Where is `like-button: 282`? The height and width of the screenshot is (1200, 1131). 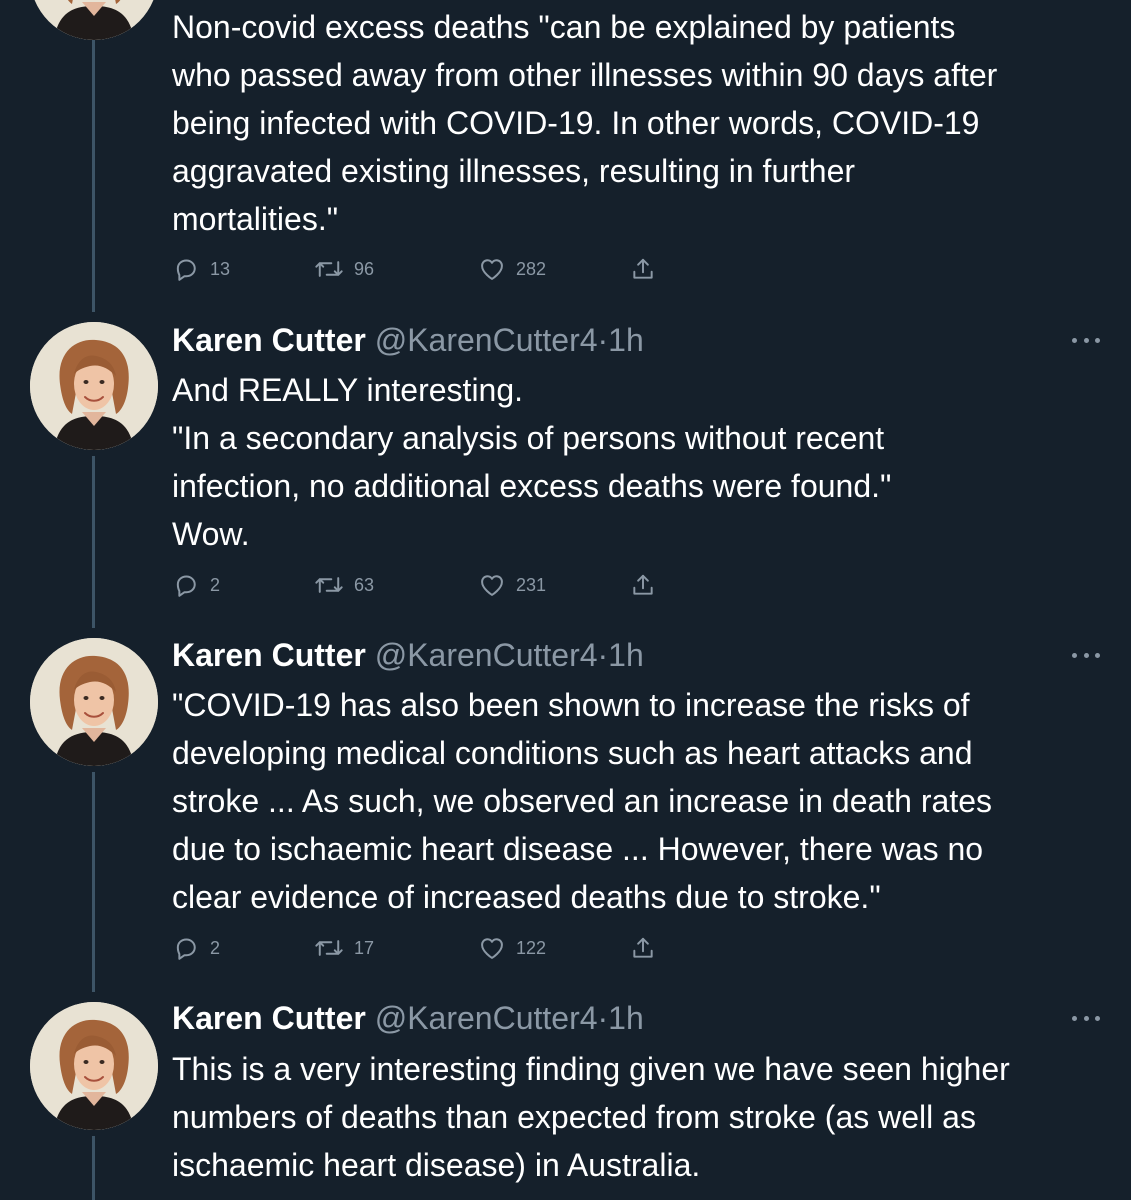
like-button: 282 is located at coordinates (512, 269).